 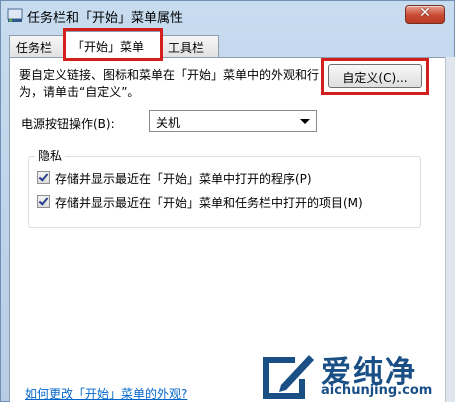 I want to click on annotation-highlight-button, so click(x=375, y=76).